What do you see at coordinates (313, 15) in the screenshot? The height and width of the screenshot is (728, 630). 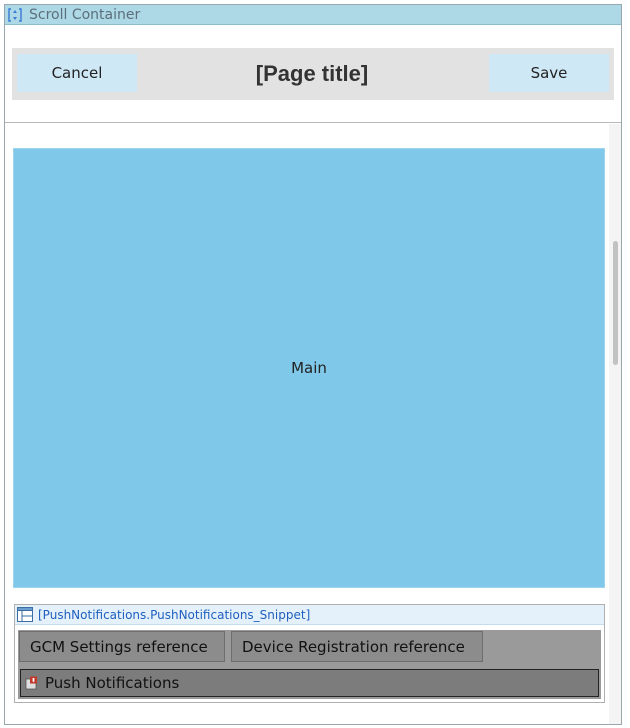 I see `scroll-container-header: Scroll Container` at bounding box center [313, 15].